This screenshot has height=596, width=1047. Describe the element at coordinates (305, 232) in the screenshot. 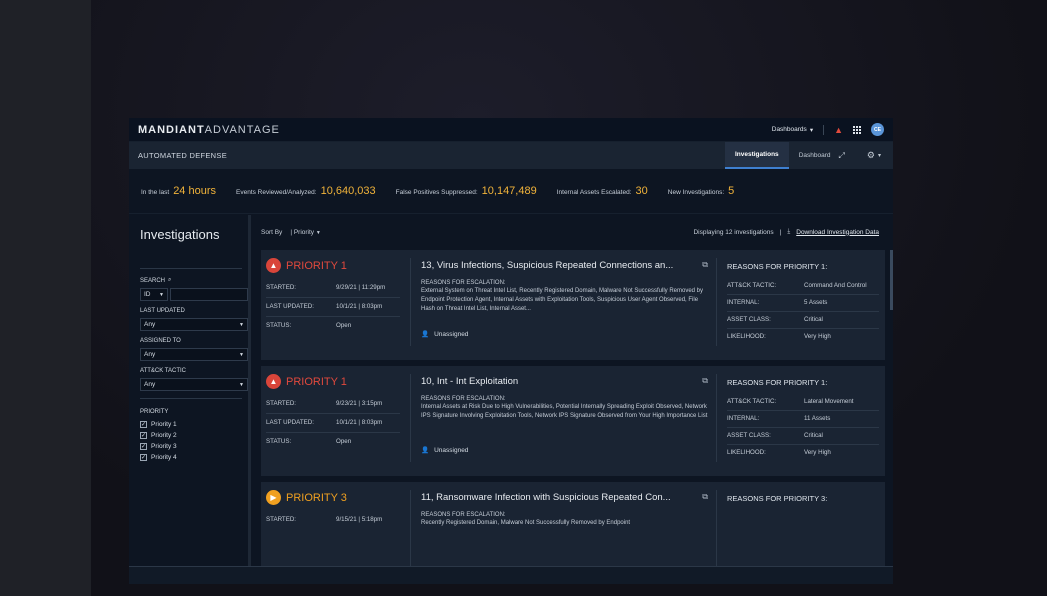

I see `sort-select: | Priority ▼` at that location.